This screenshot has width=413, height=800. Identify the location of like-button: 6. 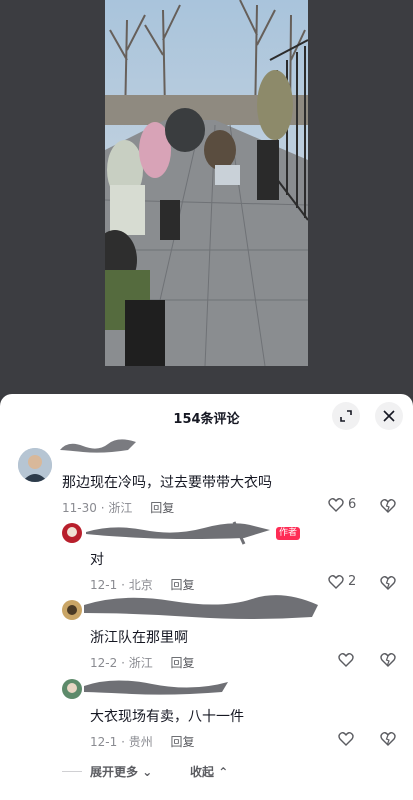
(342, 504).